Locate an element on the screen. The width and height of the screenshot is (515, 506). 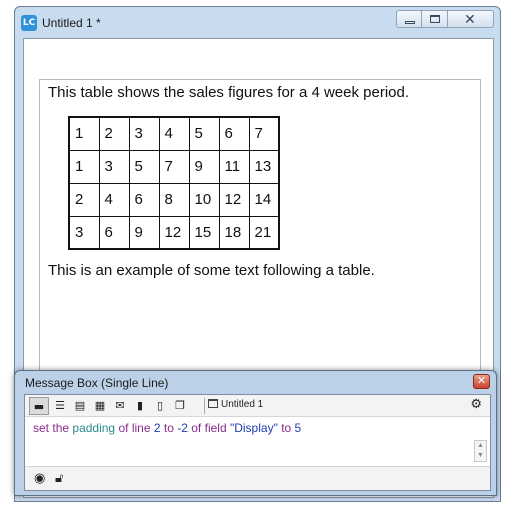
message-box-toolbar: ▬ ☰ ▤ ▦ ✉ ▮ ▯ ❐ Untitled 1 ⚙ is located at coordinates (257, 406).